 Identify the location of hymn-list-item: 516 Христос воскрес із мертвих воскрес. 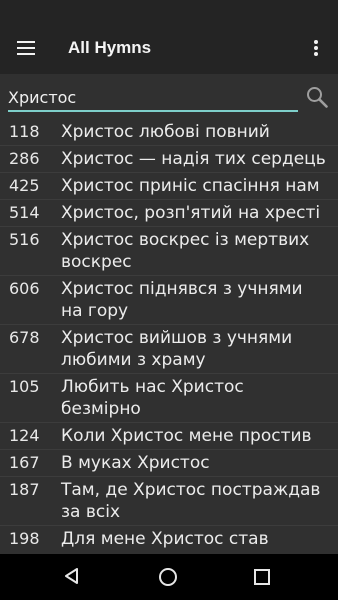
(169, 250).